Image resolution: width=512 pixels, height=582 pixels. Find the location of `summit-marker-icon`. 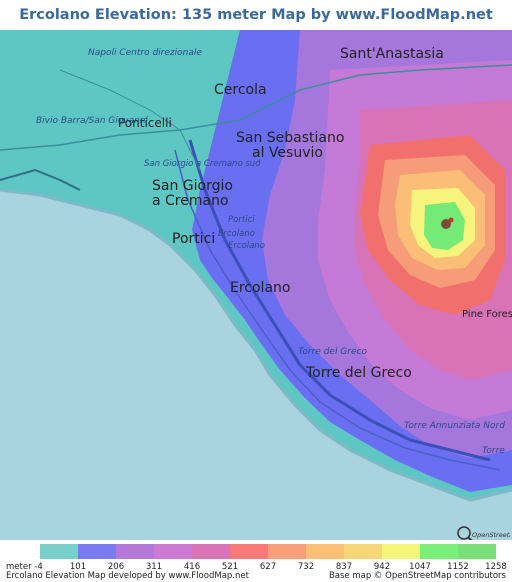

summit-marker-icon is located at coordinates (451, 220).